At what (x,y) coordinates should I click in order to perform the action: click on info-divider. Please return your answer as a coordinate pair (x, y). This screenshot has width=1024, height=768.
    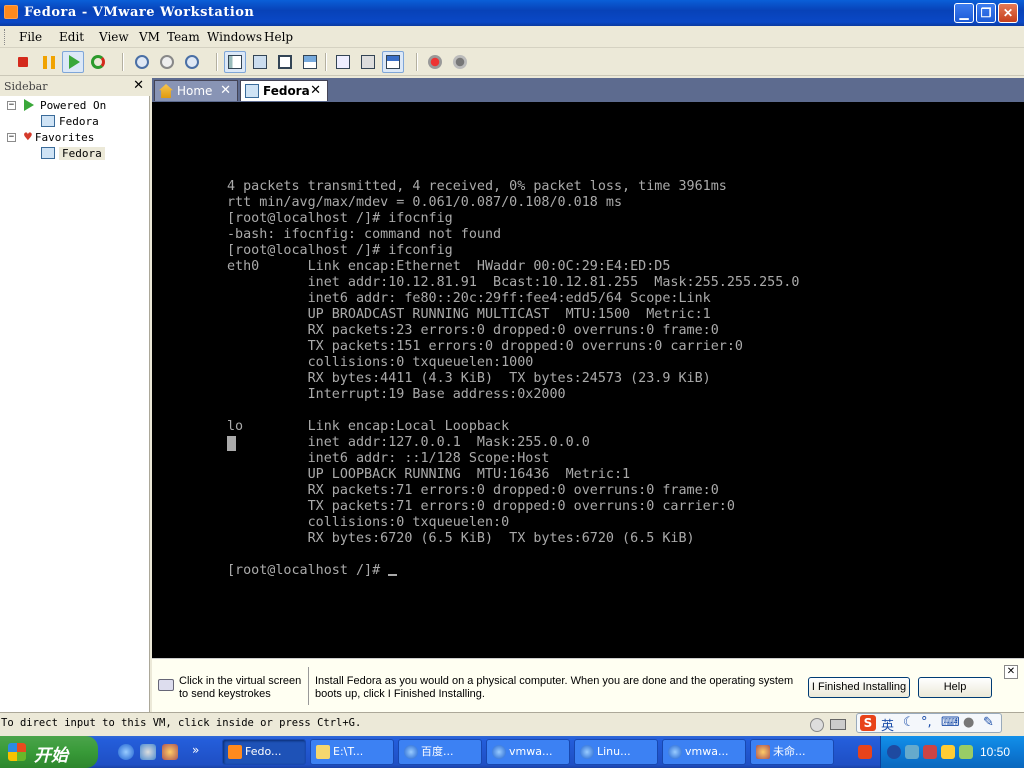
    Looking at the image, I should click on (308, 686).